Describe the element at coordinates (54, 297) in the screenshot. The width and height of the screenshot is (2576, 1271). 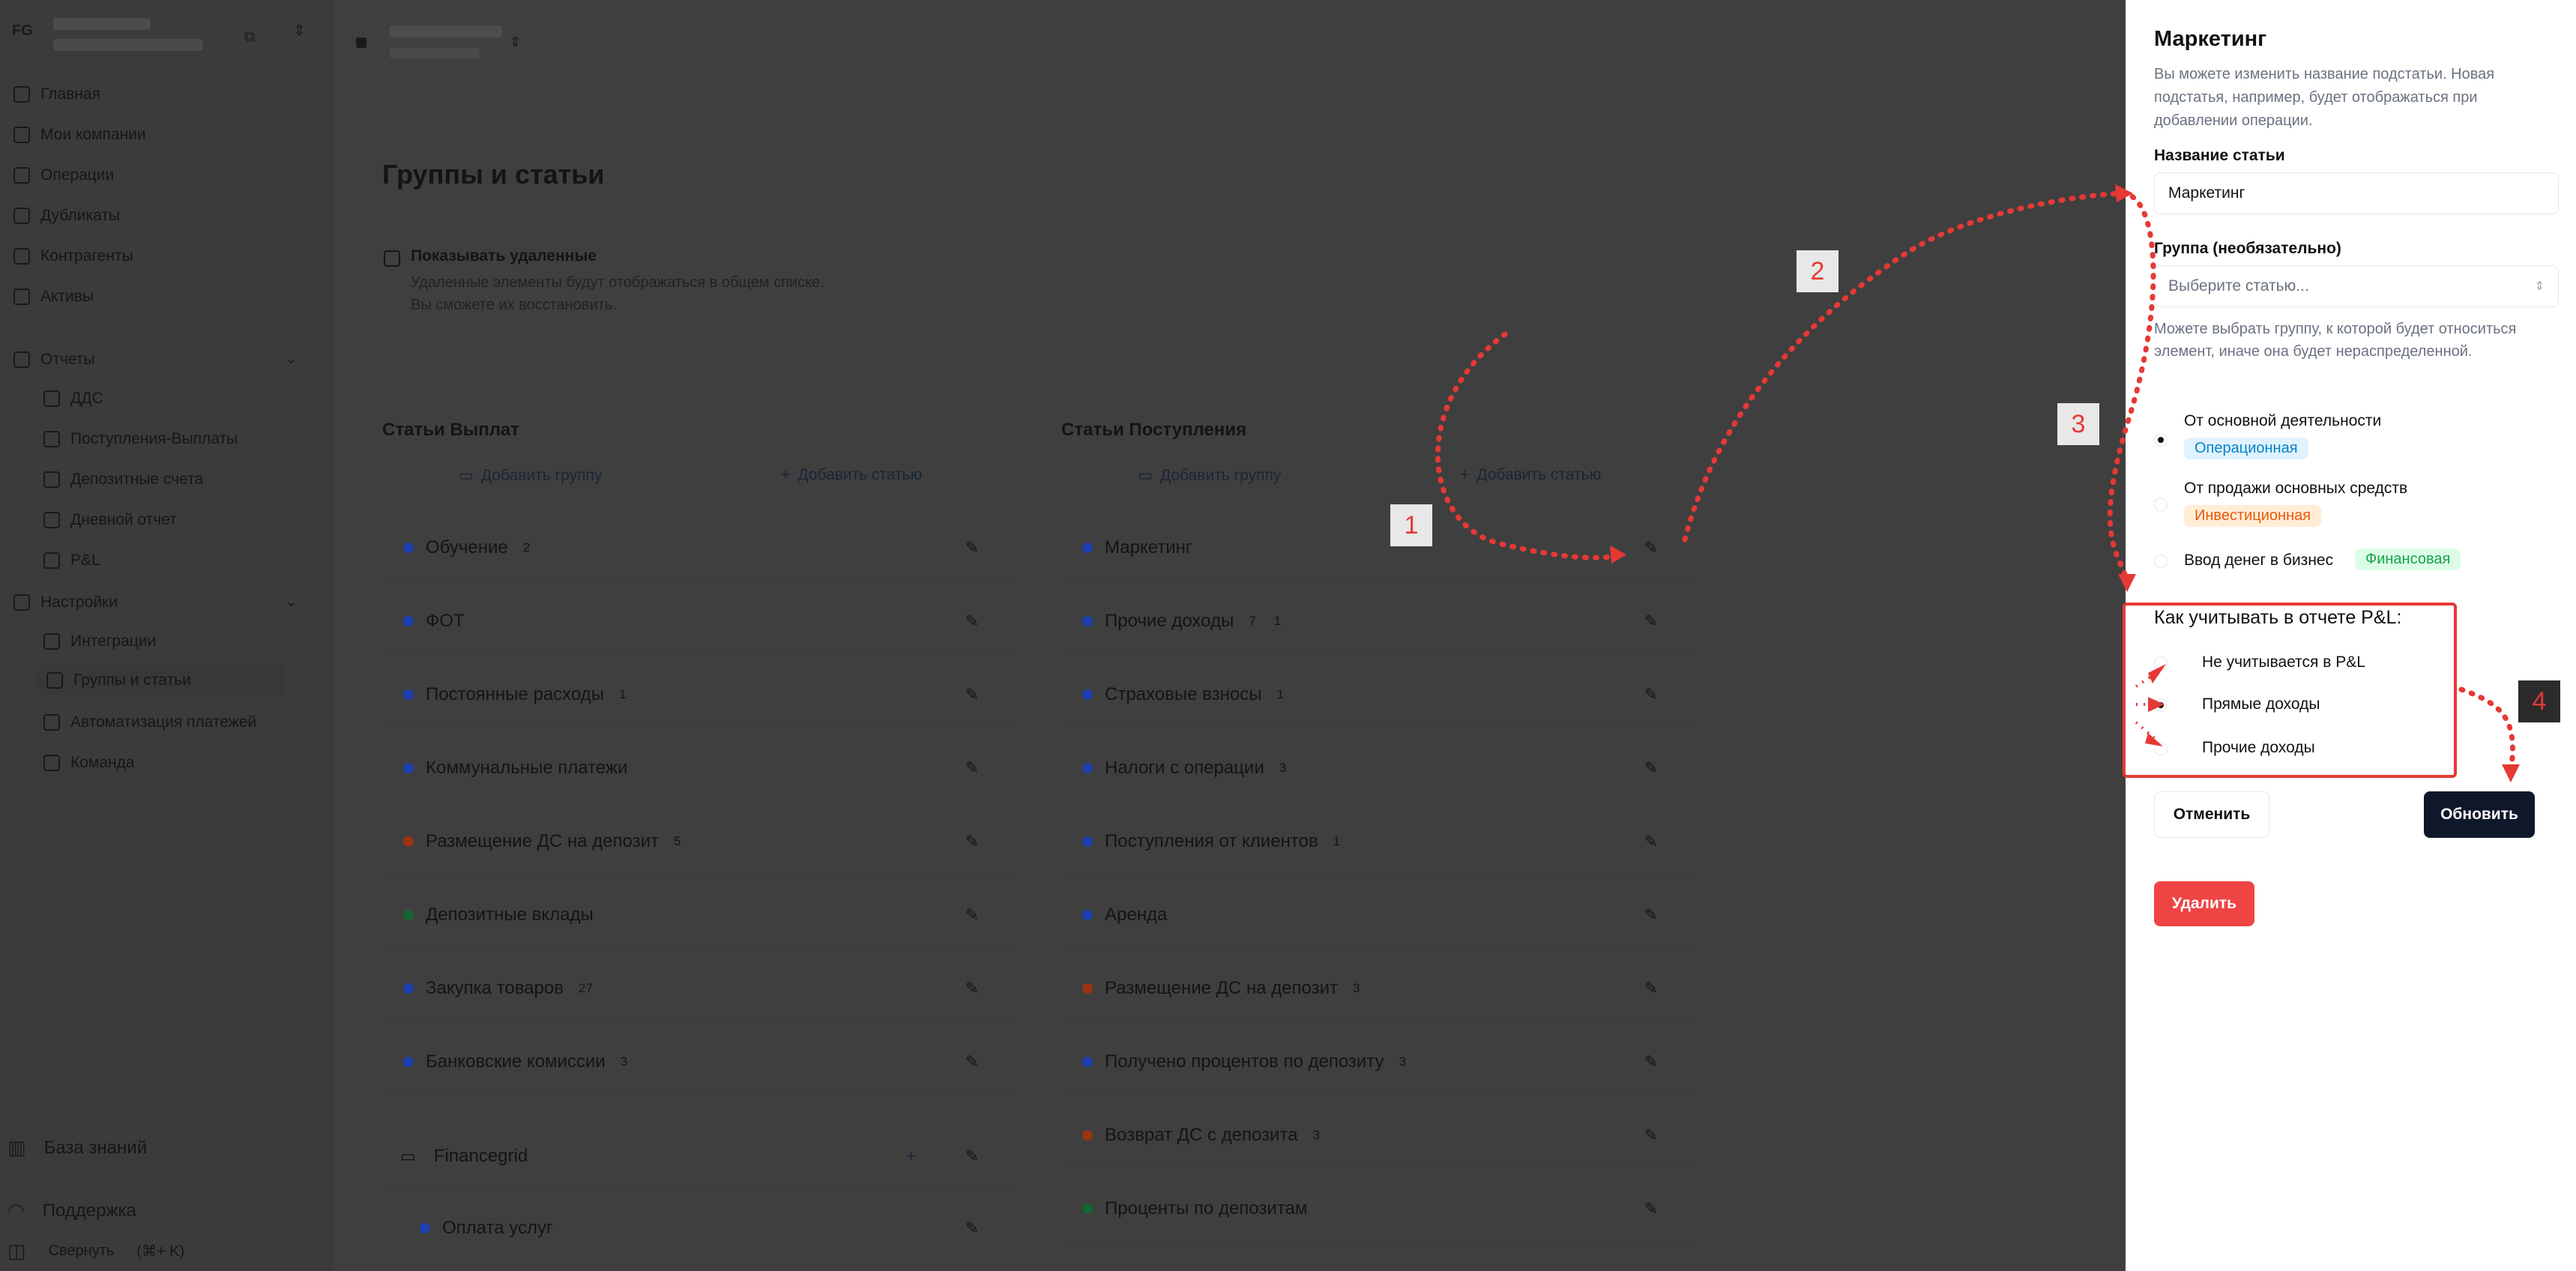
I see `sidebar-item-assets: Активы` at that location.